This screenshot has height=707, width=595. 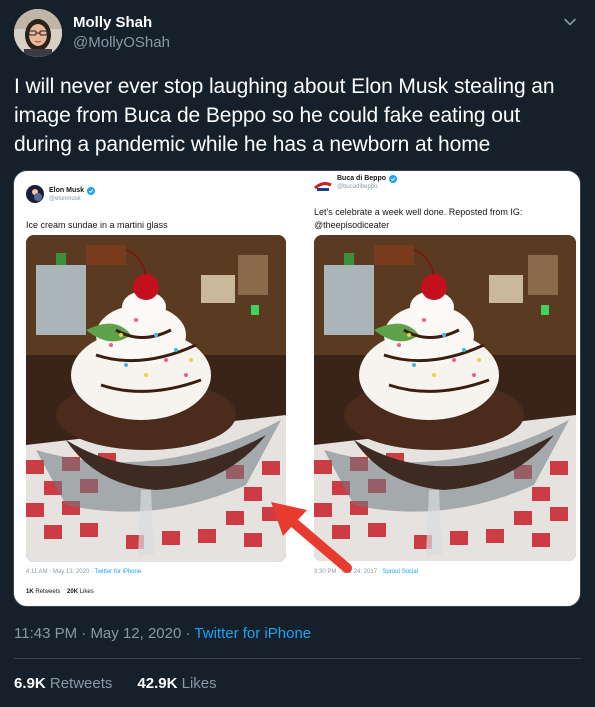 I want to click on embedded-text-buca-line2: @theepisodiceater, so click(x=352, y=225).